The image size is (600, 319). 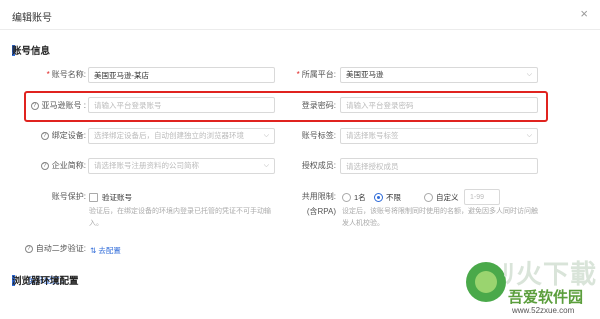 What do you see at coordinates (318, 165) in the screenshot?
I see `authorized-members-label: 授权成员:` at bounding box center [318, 165].